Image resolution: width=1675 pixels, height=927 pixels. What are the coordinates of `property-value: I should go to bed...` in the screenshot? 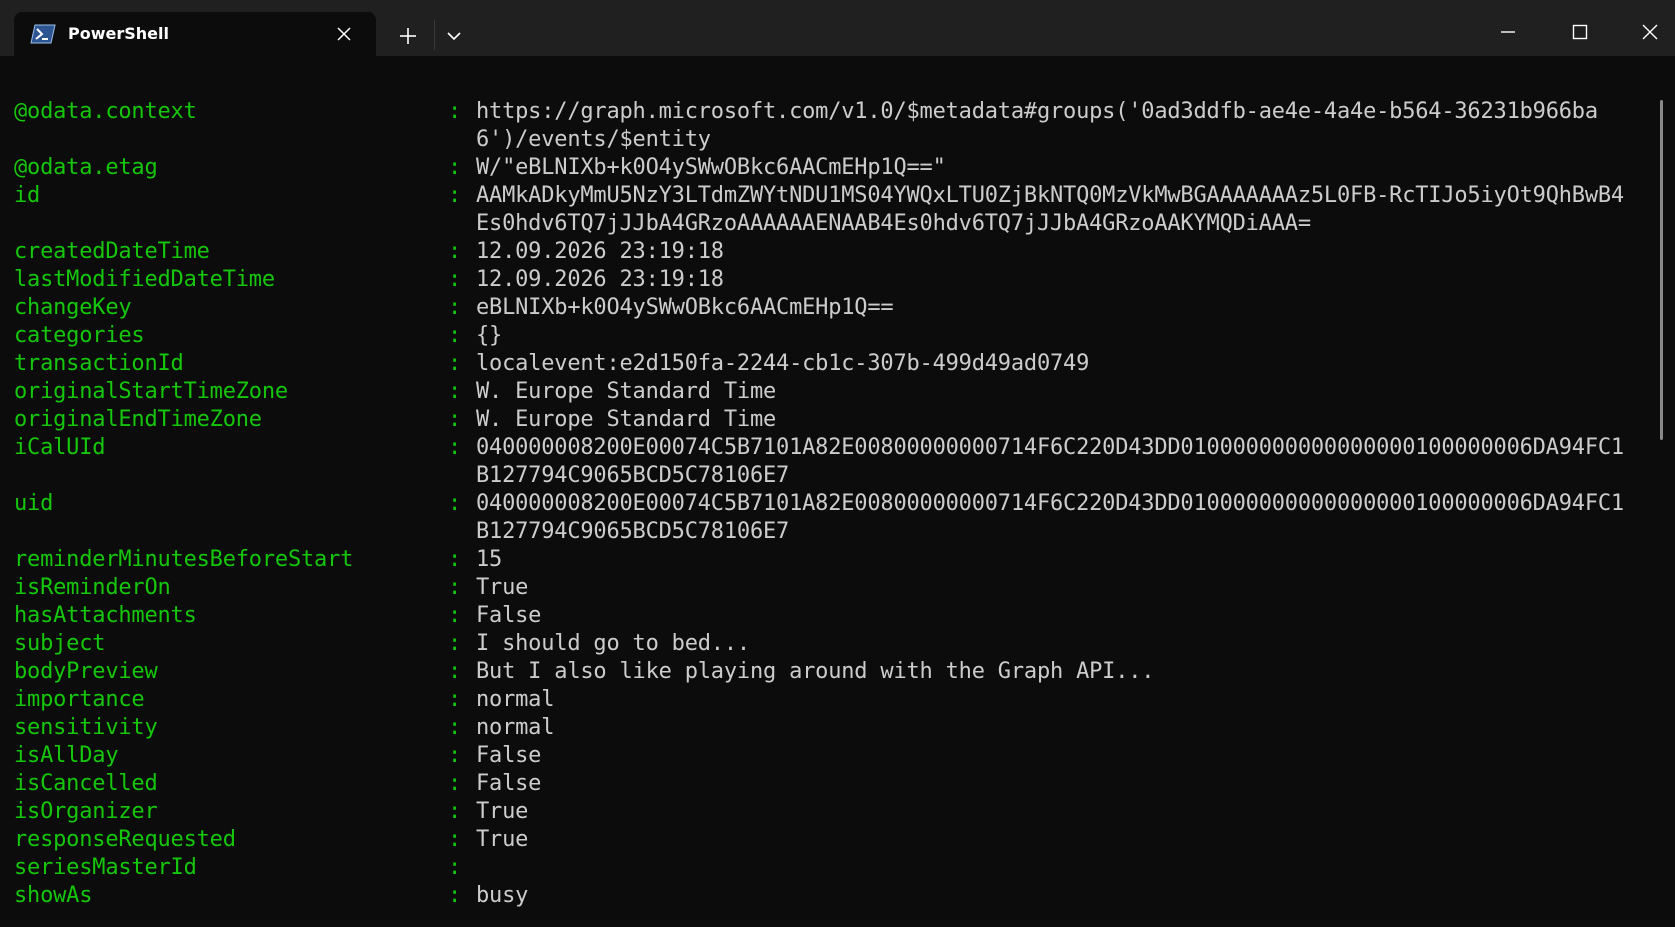 It's located at (613, 643).